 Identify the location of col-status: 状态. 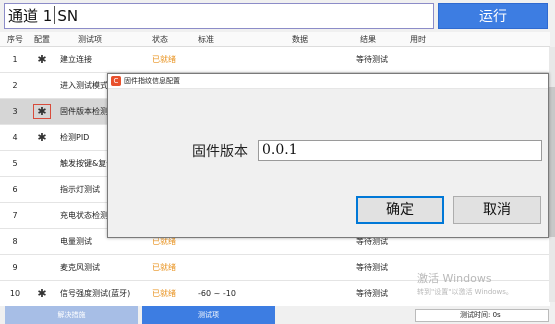
(160, 39).